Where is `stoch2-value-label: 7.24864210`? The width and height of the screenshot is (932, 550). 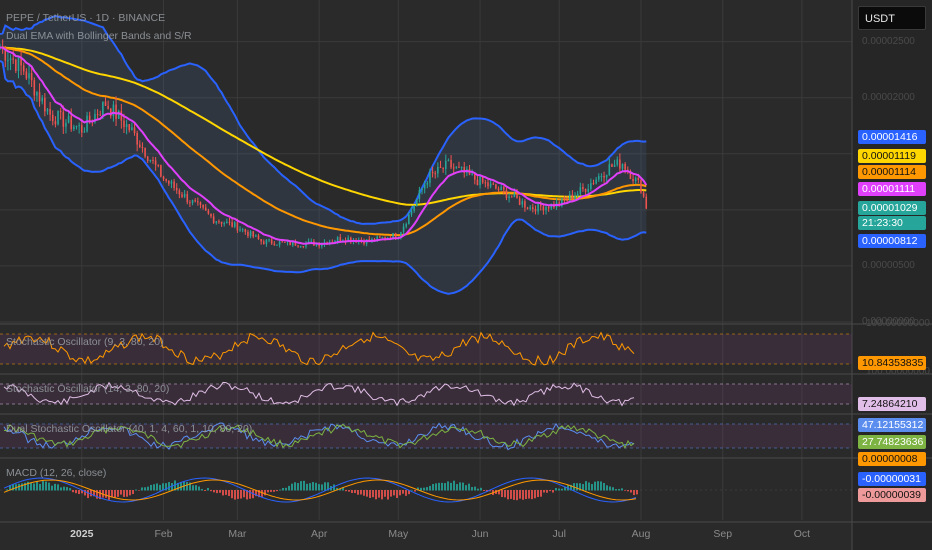
stoch2-value-label: 7.24864210 is located at coordinates (892, 404).